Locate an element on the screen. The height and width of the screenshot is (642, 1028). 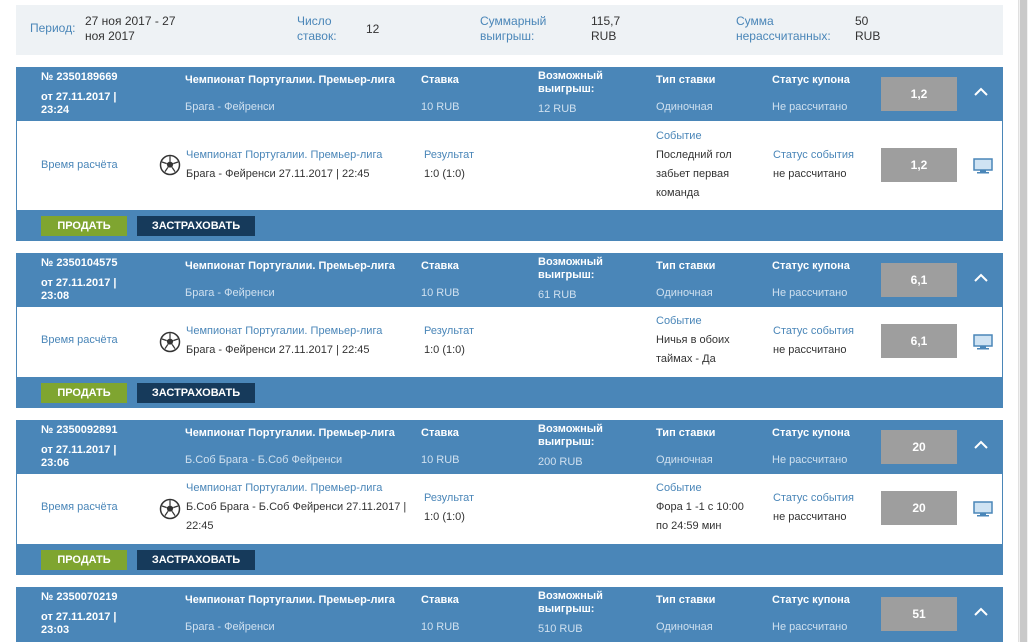
bet-match: Б.Соб Брага - Б.Соб Фейренси is located at coordinates (264, 460).